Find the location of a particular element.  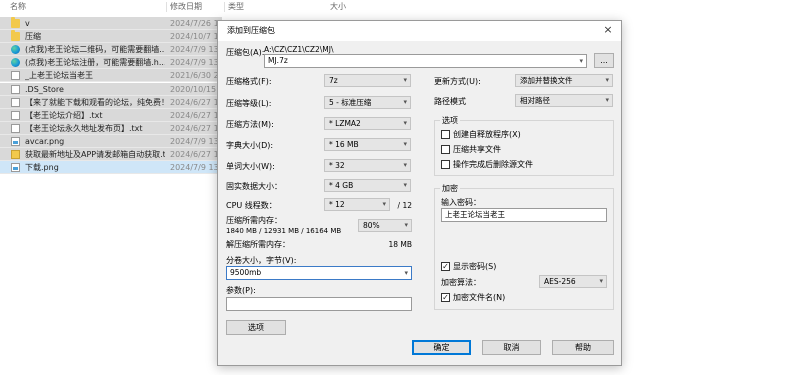

file-row: 获取最新地址及APP请发邮箱自动获取.txt 2024/6/27 13 is located at coordinates (111, 154).